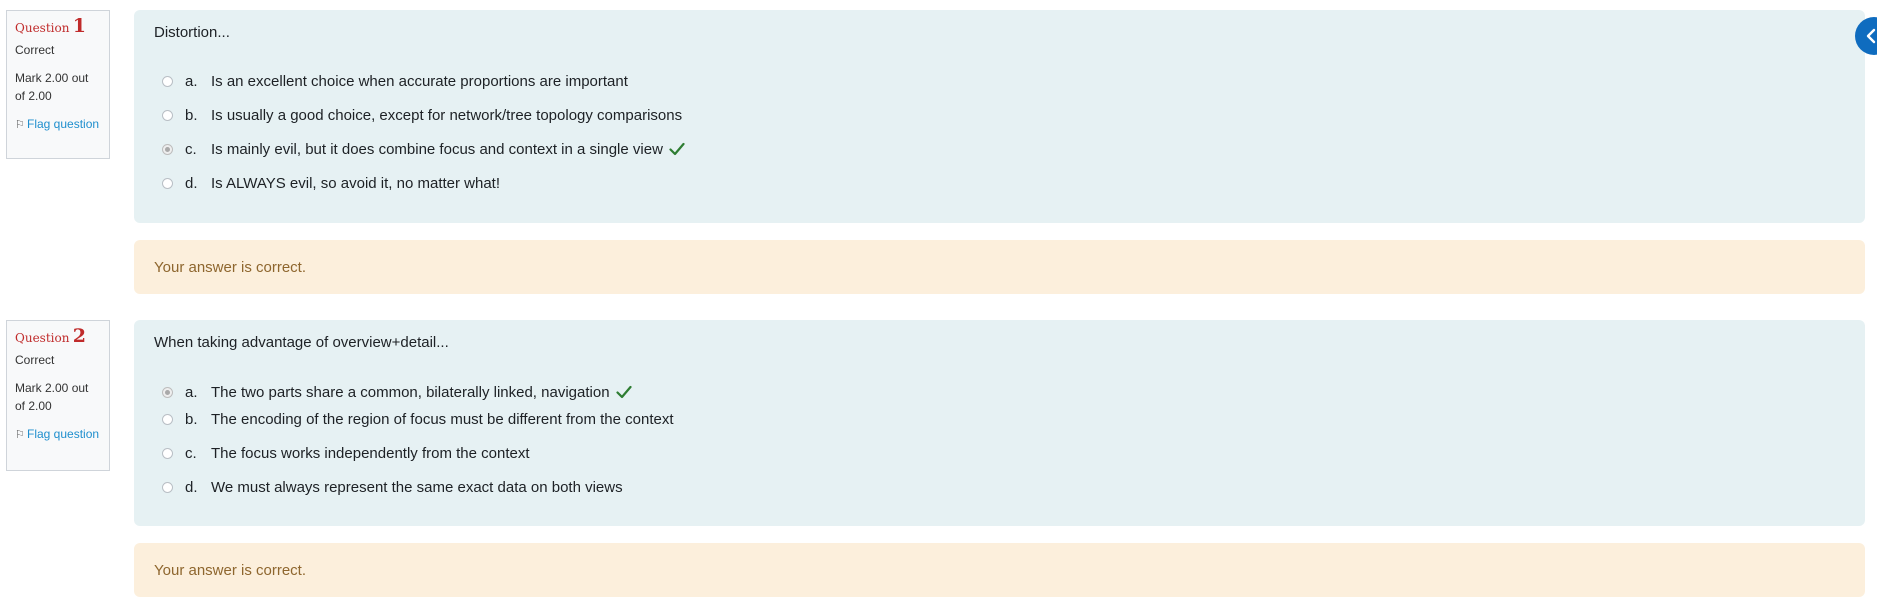  What do you see at coordinates (999, 267) in the screenshot?
I see `answer-feedback-1: Your answer is correct.` at bounding box center [999, 267].